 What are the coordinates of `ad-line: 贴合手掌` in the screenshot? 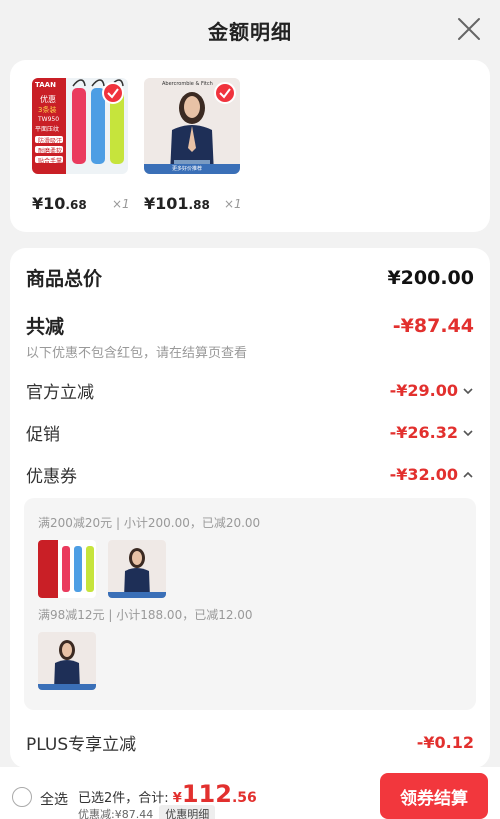 It's located at (50, 161).